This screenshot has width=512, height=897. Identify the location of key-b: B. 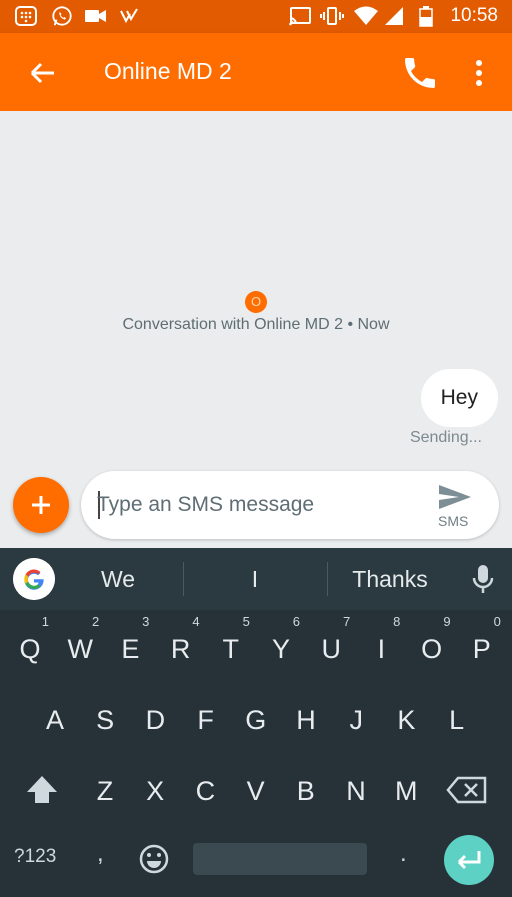
(306, 791).